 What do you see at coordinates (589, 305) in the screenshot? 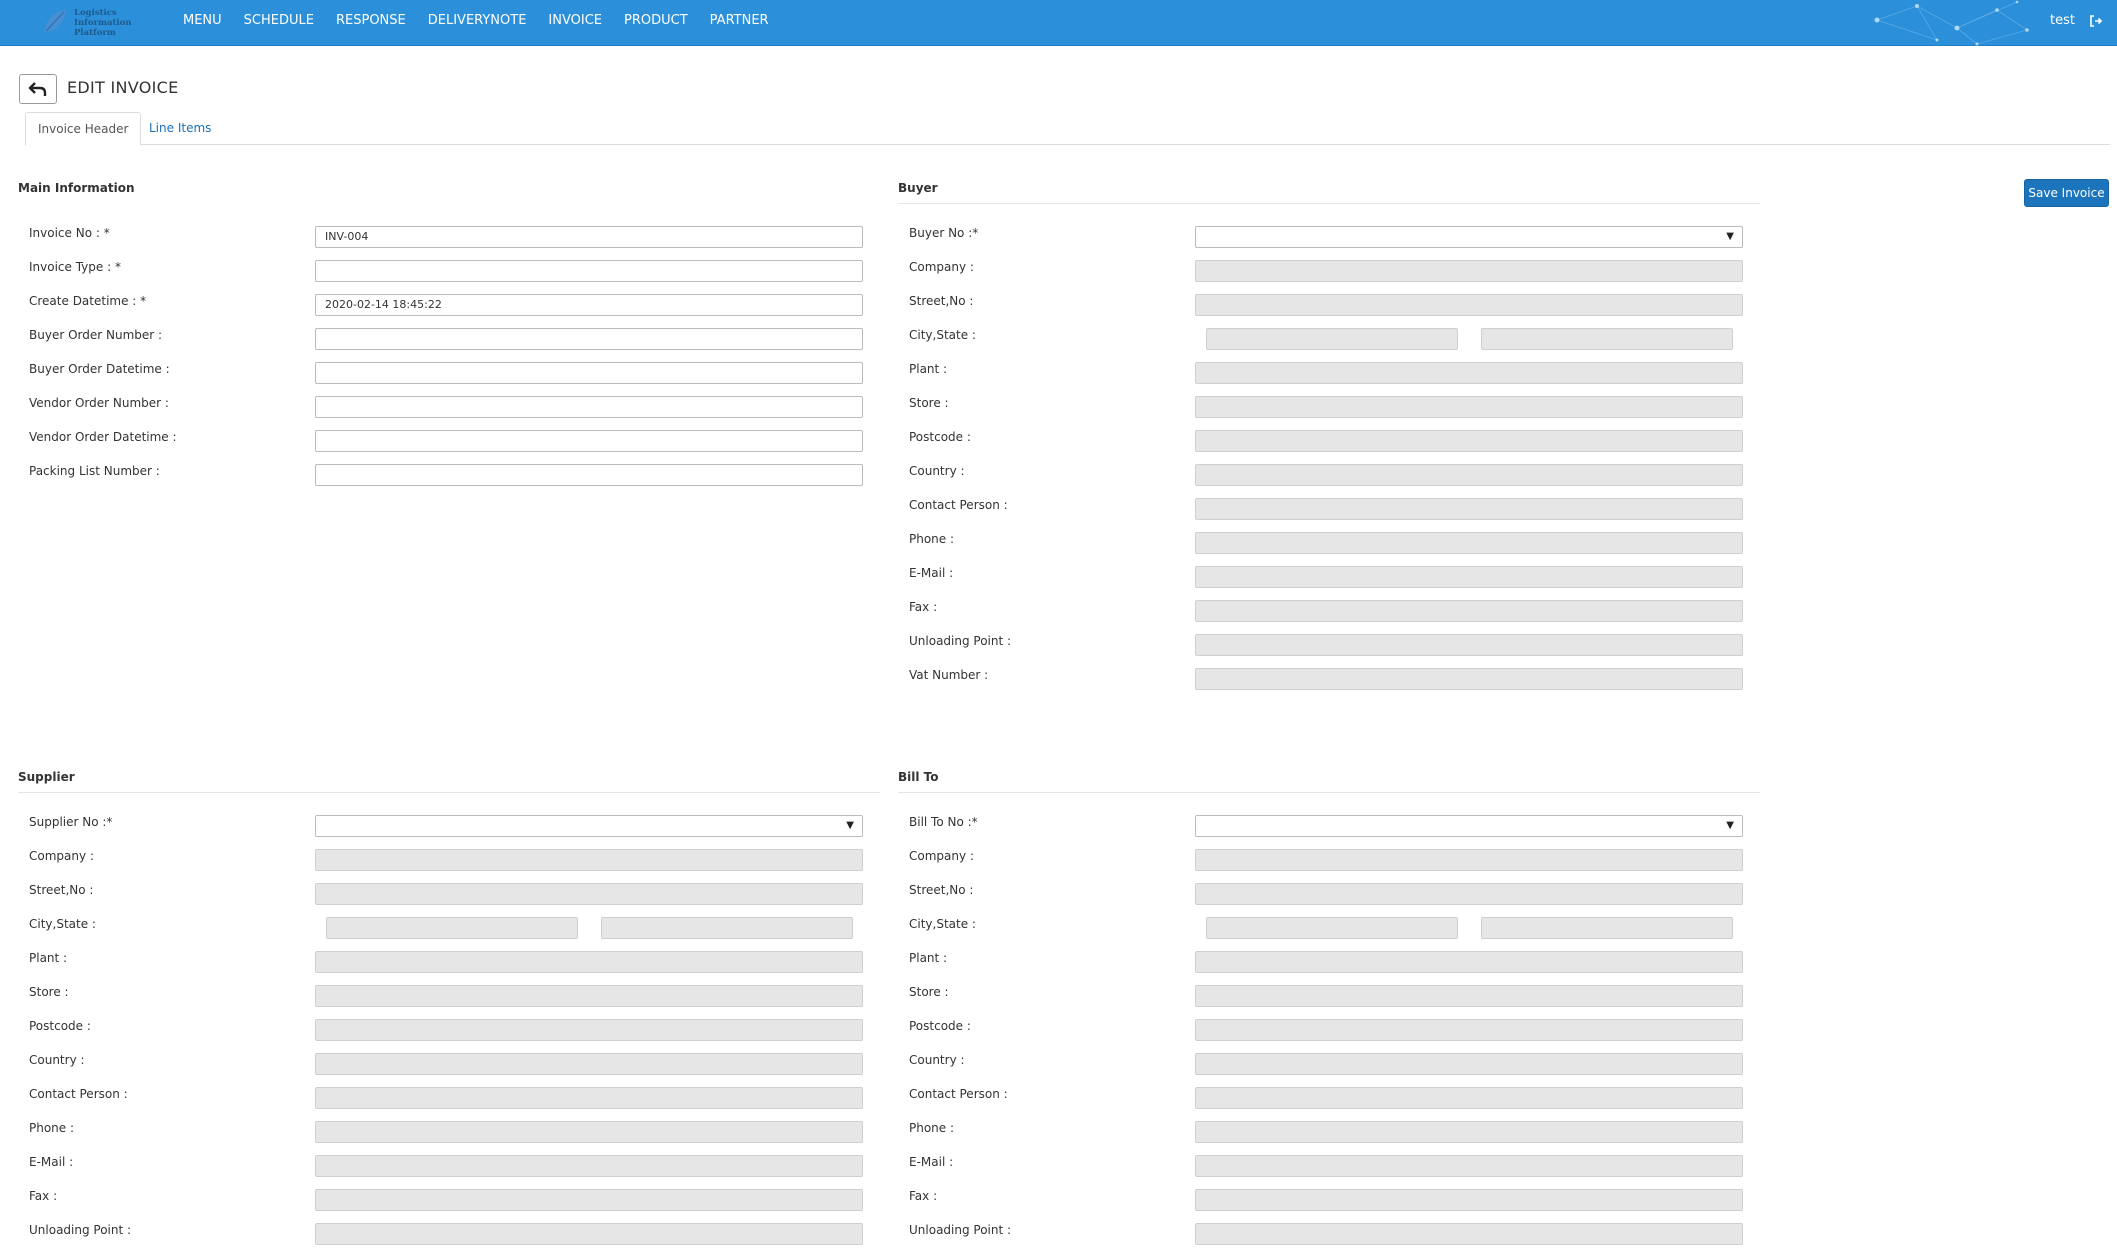
I see `create-datetime-input: 2020-02-14 18:45:22` at bounding box center [589, 305].